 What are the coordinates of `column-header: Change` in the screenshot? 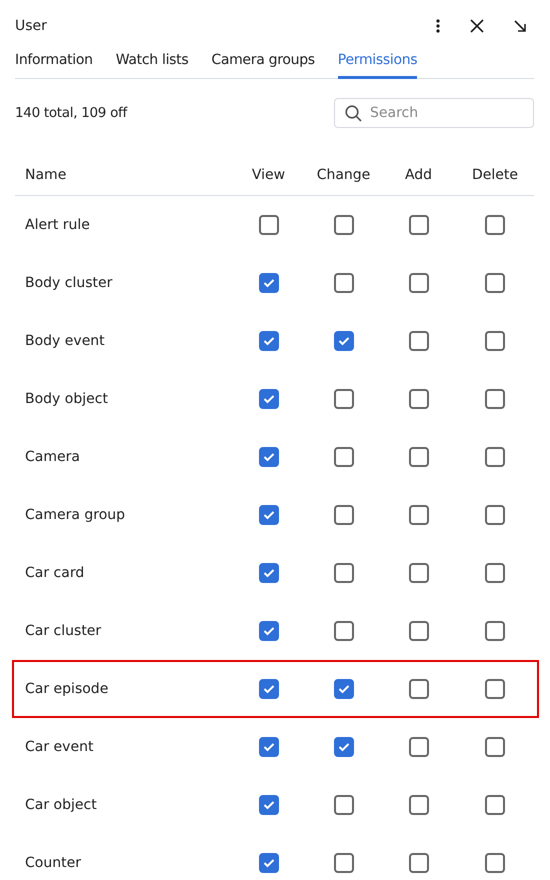 It's located at (344, 175).